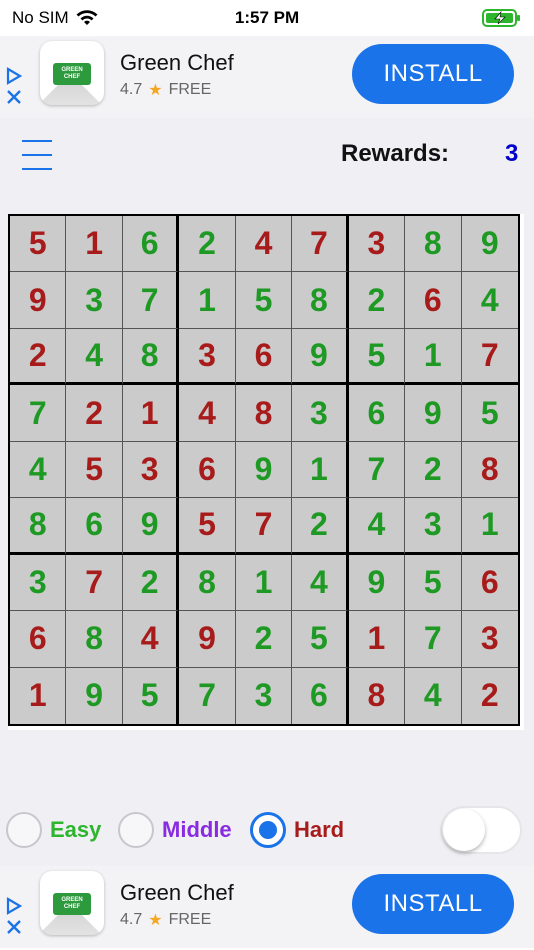  I want to click on toggle-switch, so click(481, 830).